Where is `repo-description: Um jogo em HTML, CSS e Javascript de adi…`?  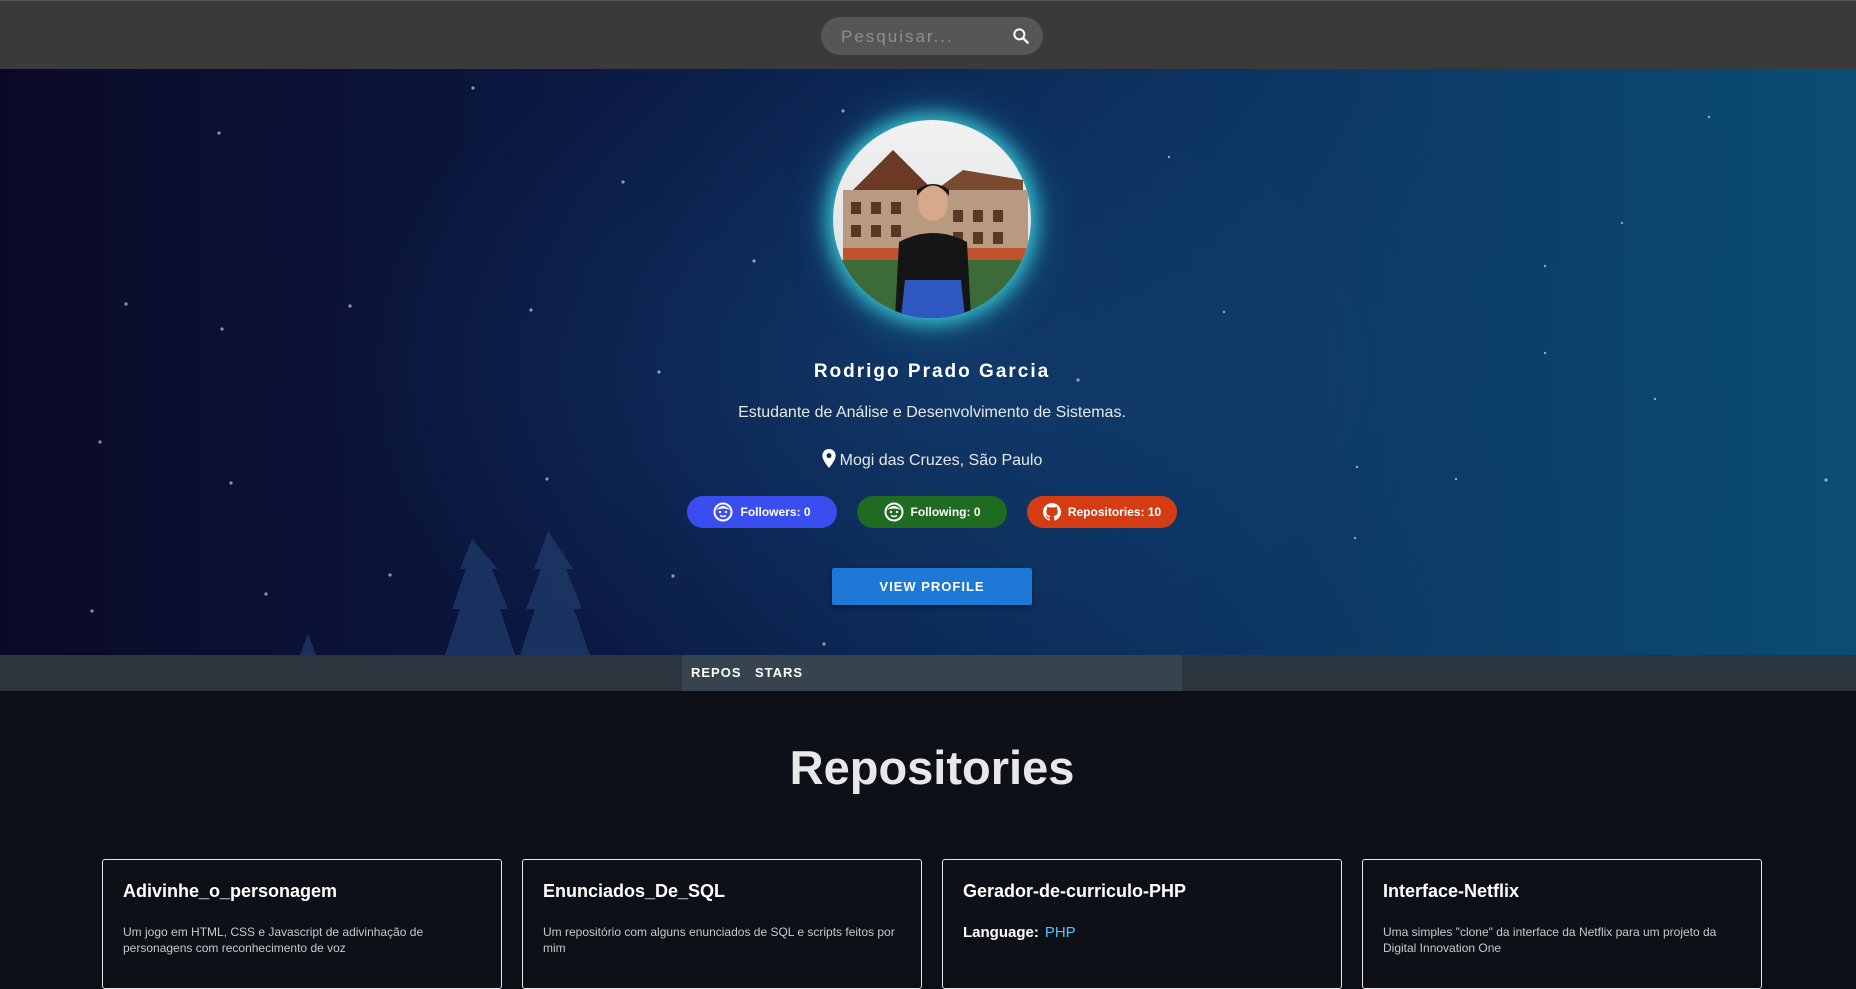
repo-description: Um jogo em HTML, CSS e Javascript de adi… is located at coordinates (273, 940).